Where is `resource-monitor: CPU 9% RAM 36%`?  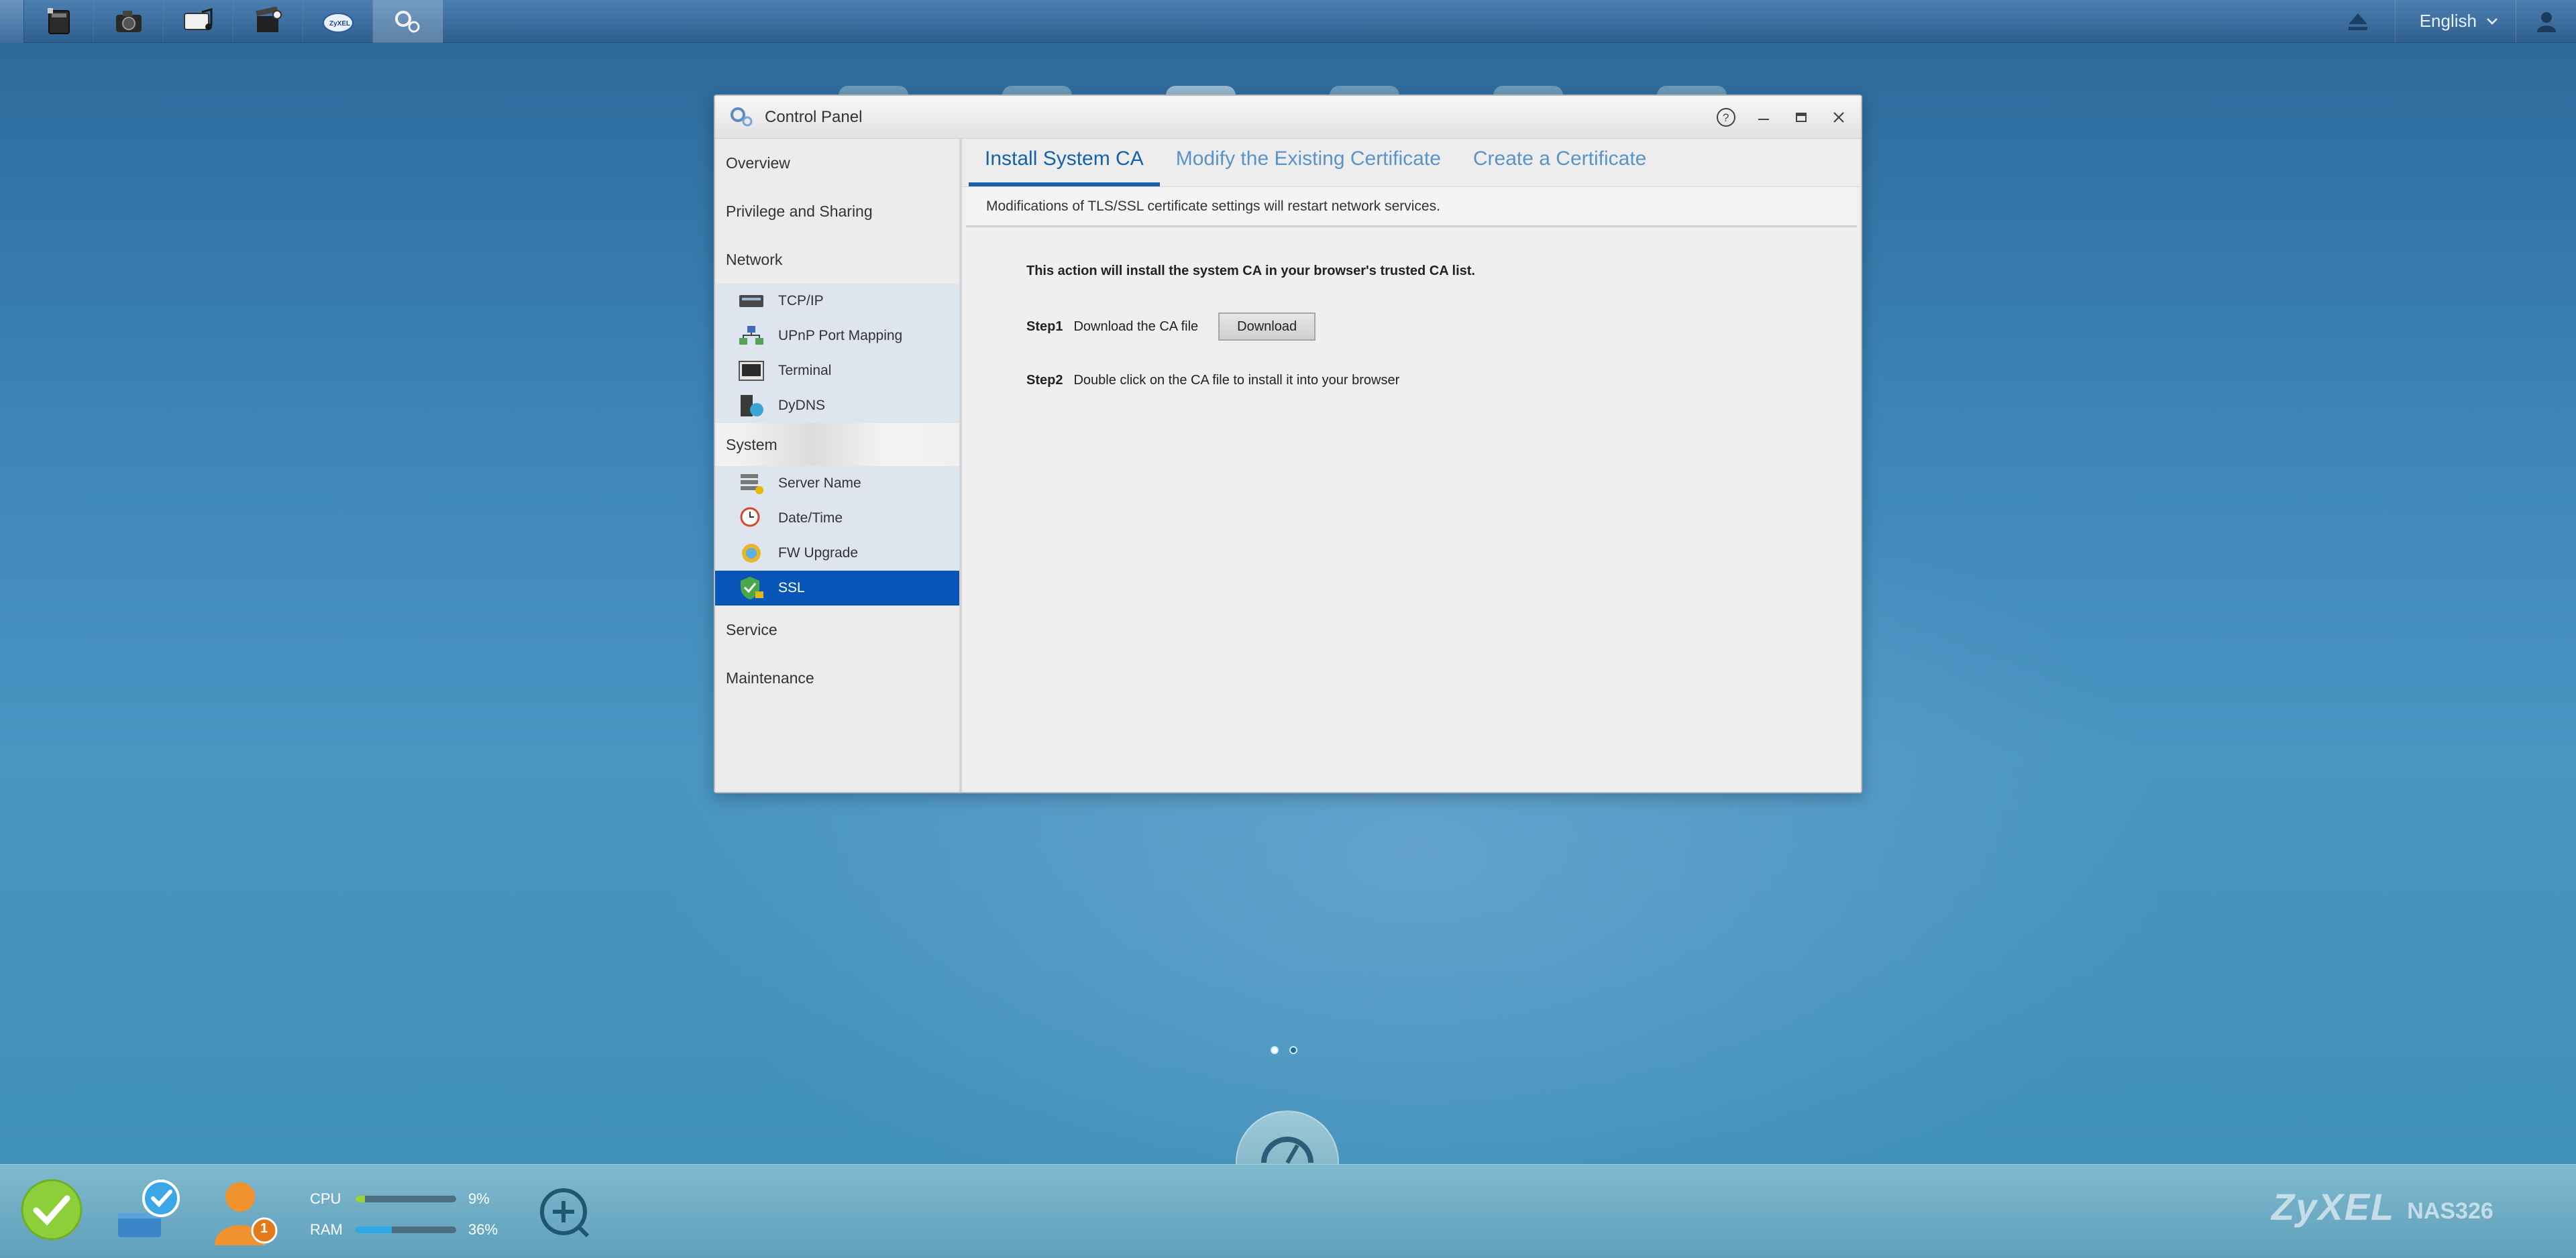
resource-monitor: CPU 9% RAM 36% is located at coordinates (404, 1214).